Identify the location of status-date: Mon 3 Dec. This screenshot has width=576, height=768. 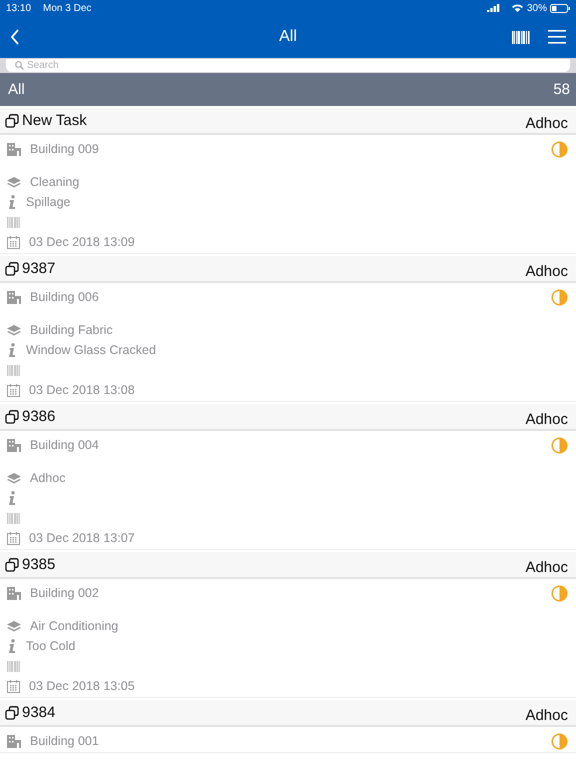
(67, 8).